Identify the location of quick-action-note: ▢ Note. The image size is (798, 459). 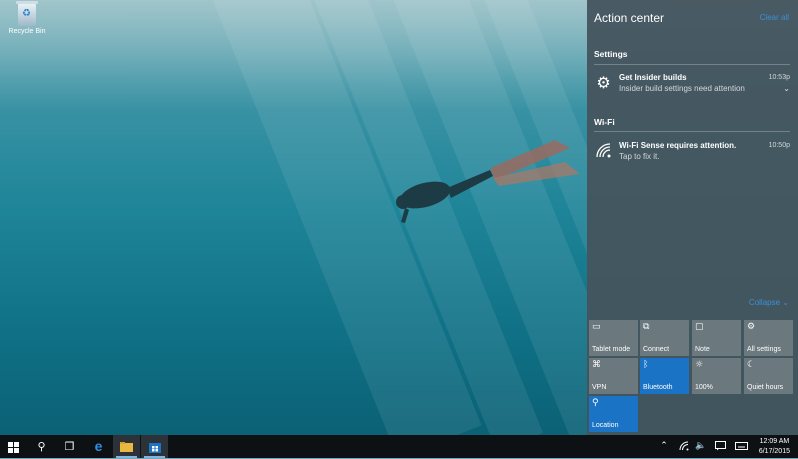
(716, 338).